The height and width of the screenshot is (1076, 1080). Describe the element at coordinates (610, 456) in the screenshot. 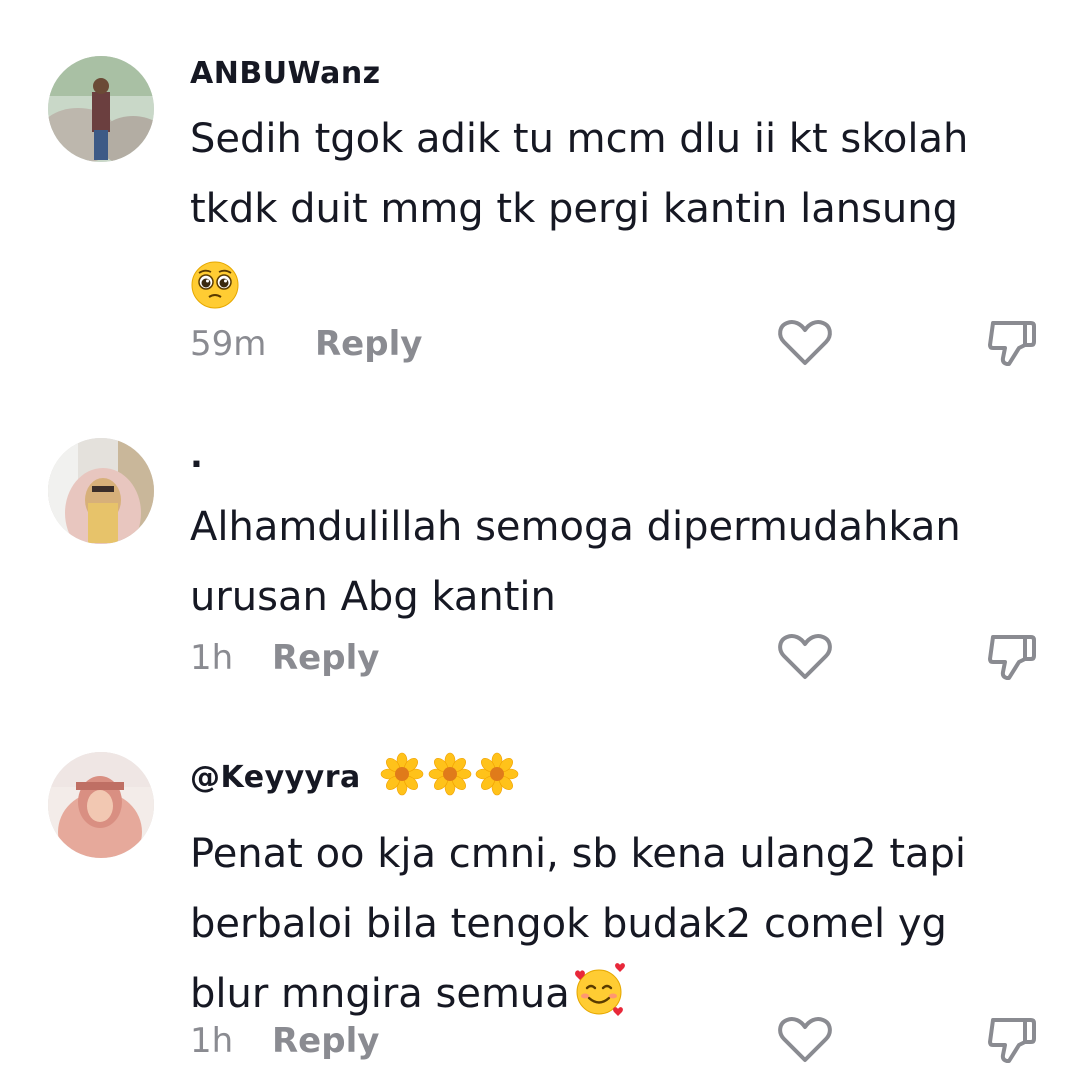

I see `comment-username: .` at that location.